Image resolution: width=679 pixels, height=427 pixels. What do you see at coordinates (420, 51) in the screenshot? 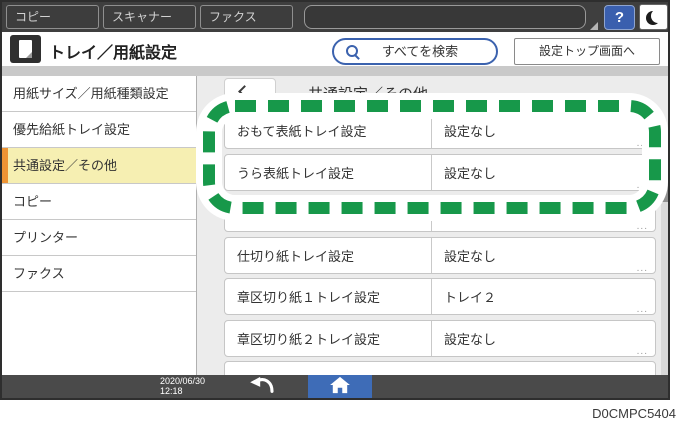
I see `search-button-label: すべてを検索` at bounding box center [420, 51].